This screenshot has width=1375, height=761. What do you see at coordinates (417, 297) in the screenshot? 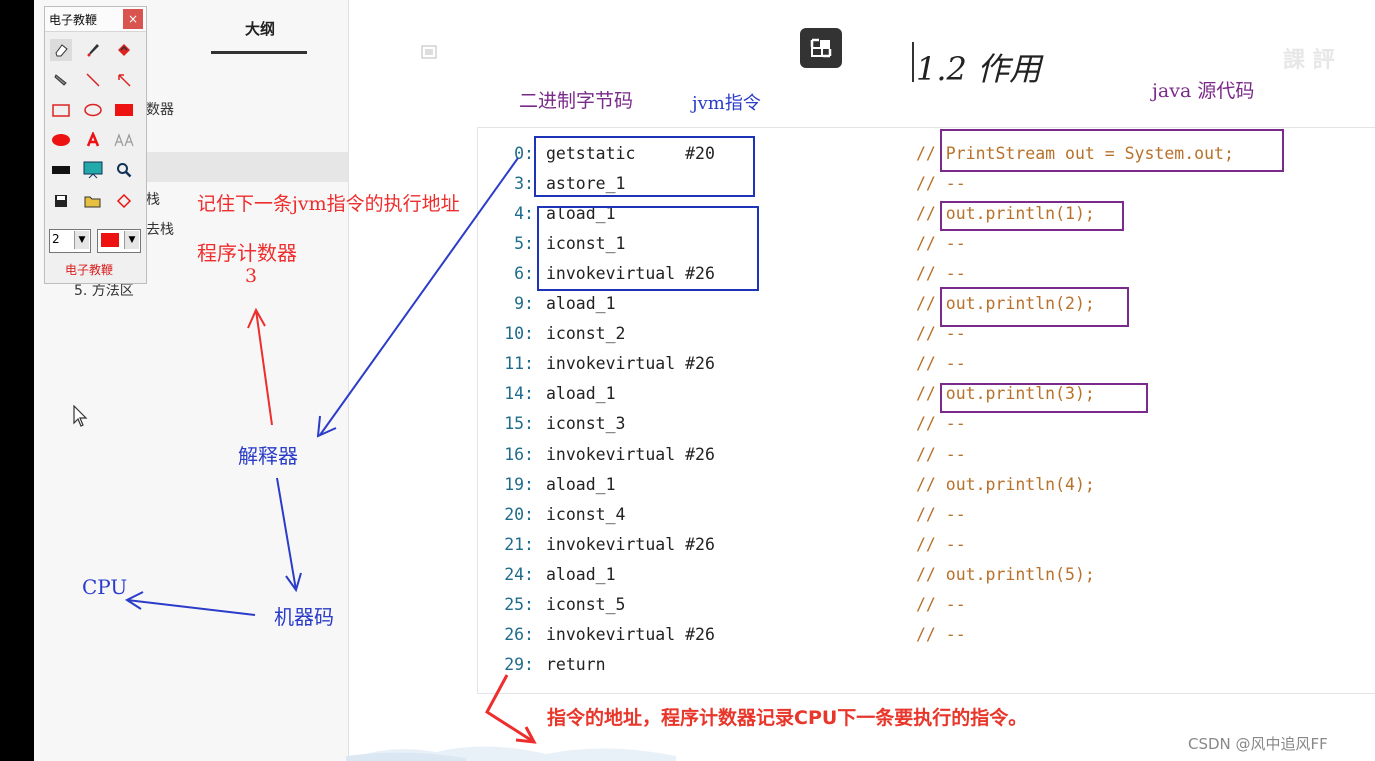
I see `arrow-code-to-interpreter` at bounding box center [417, 297].